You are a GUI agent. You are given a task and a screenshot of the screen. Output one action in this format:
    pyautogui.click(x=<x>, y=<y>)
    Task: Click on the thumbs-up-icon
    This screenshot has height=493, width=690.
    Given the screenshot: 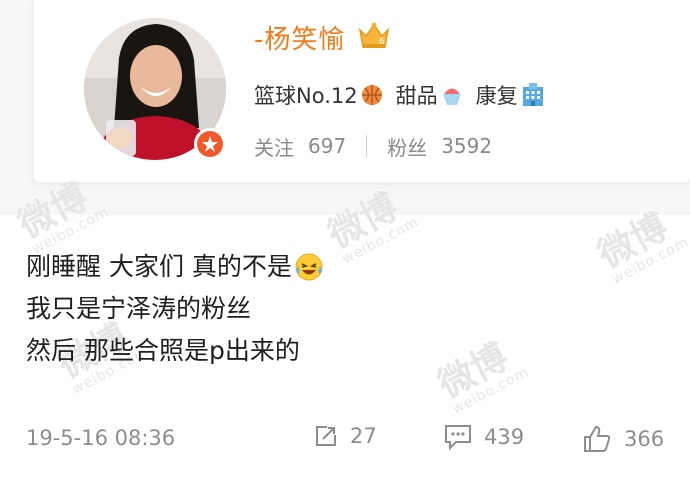 What is the action you would take?
    pyautogui.click(x=597, y=438)
    